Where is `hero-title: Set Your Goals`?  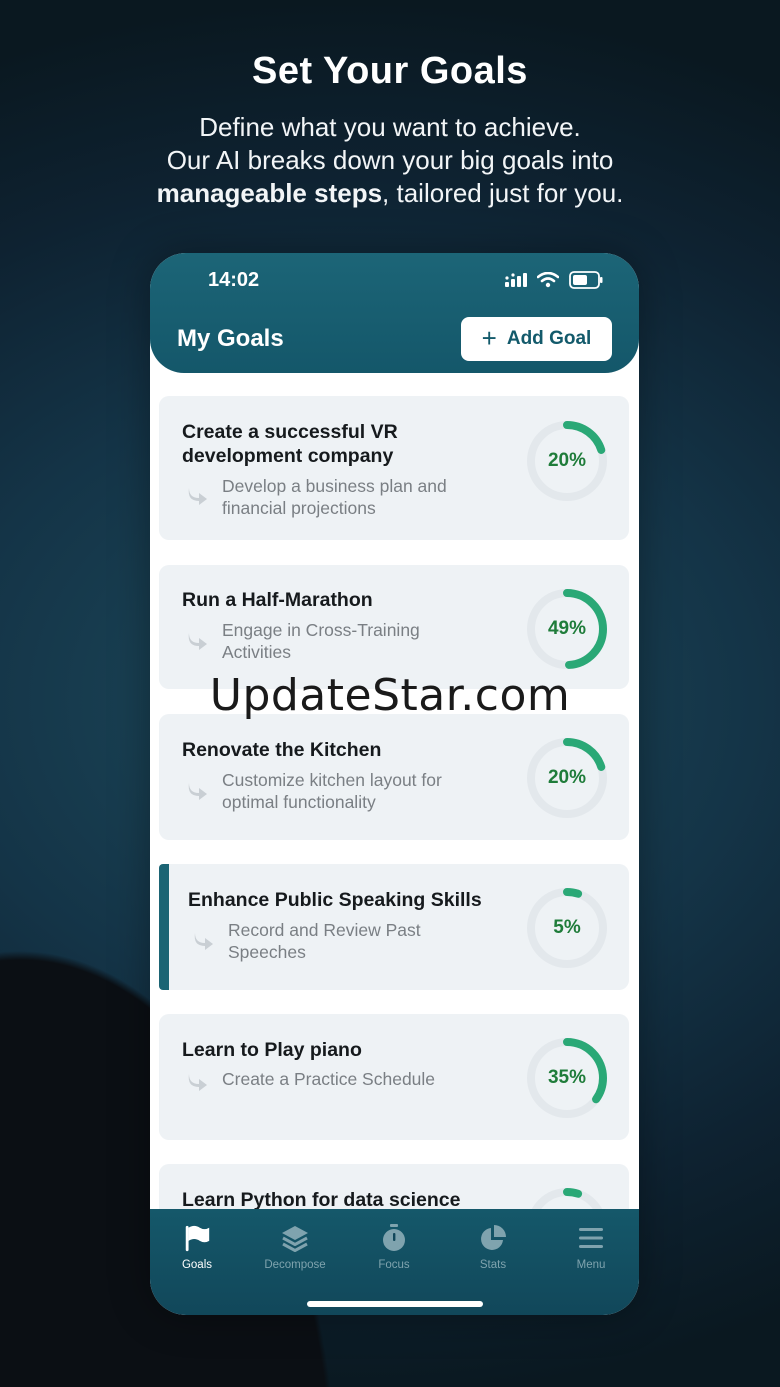
hero-title: Set Your Goals is located at coordinates (390, 71).